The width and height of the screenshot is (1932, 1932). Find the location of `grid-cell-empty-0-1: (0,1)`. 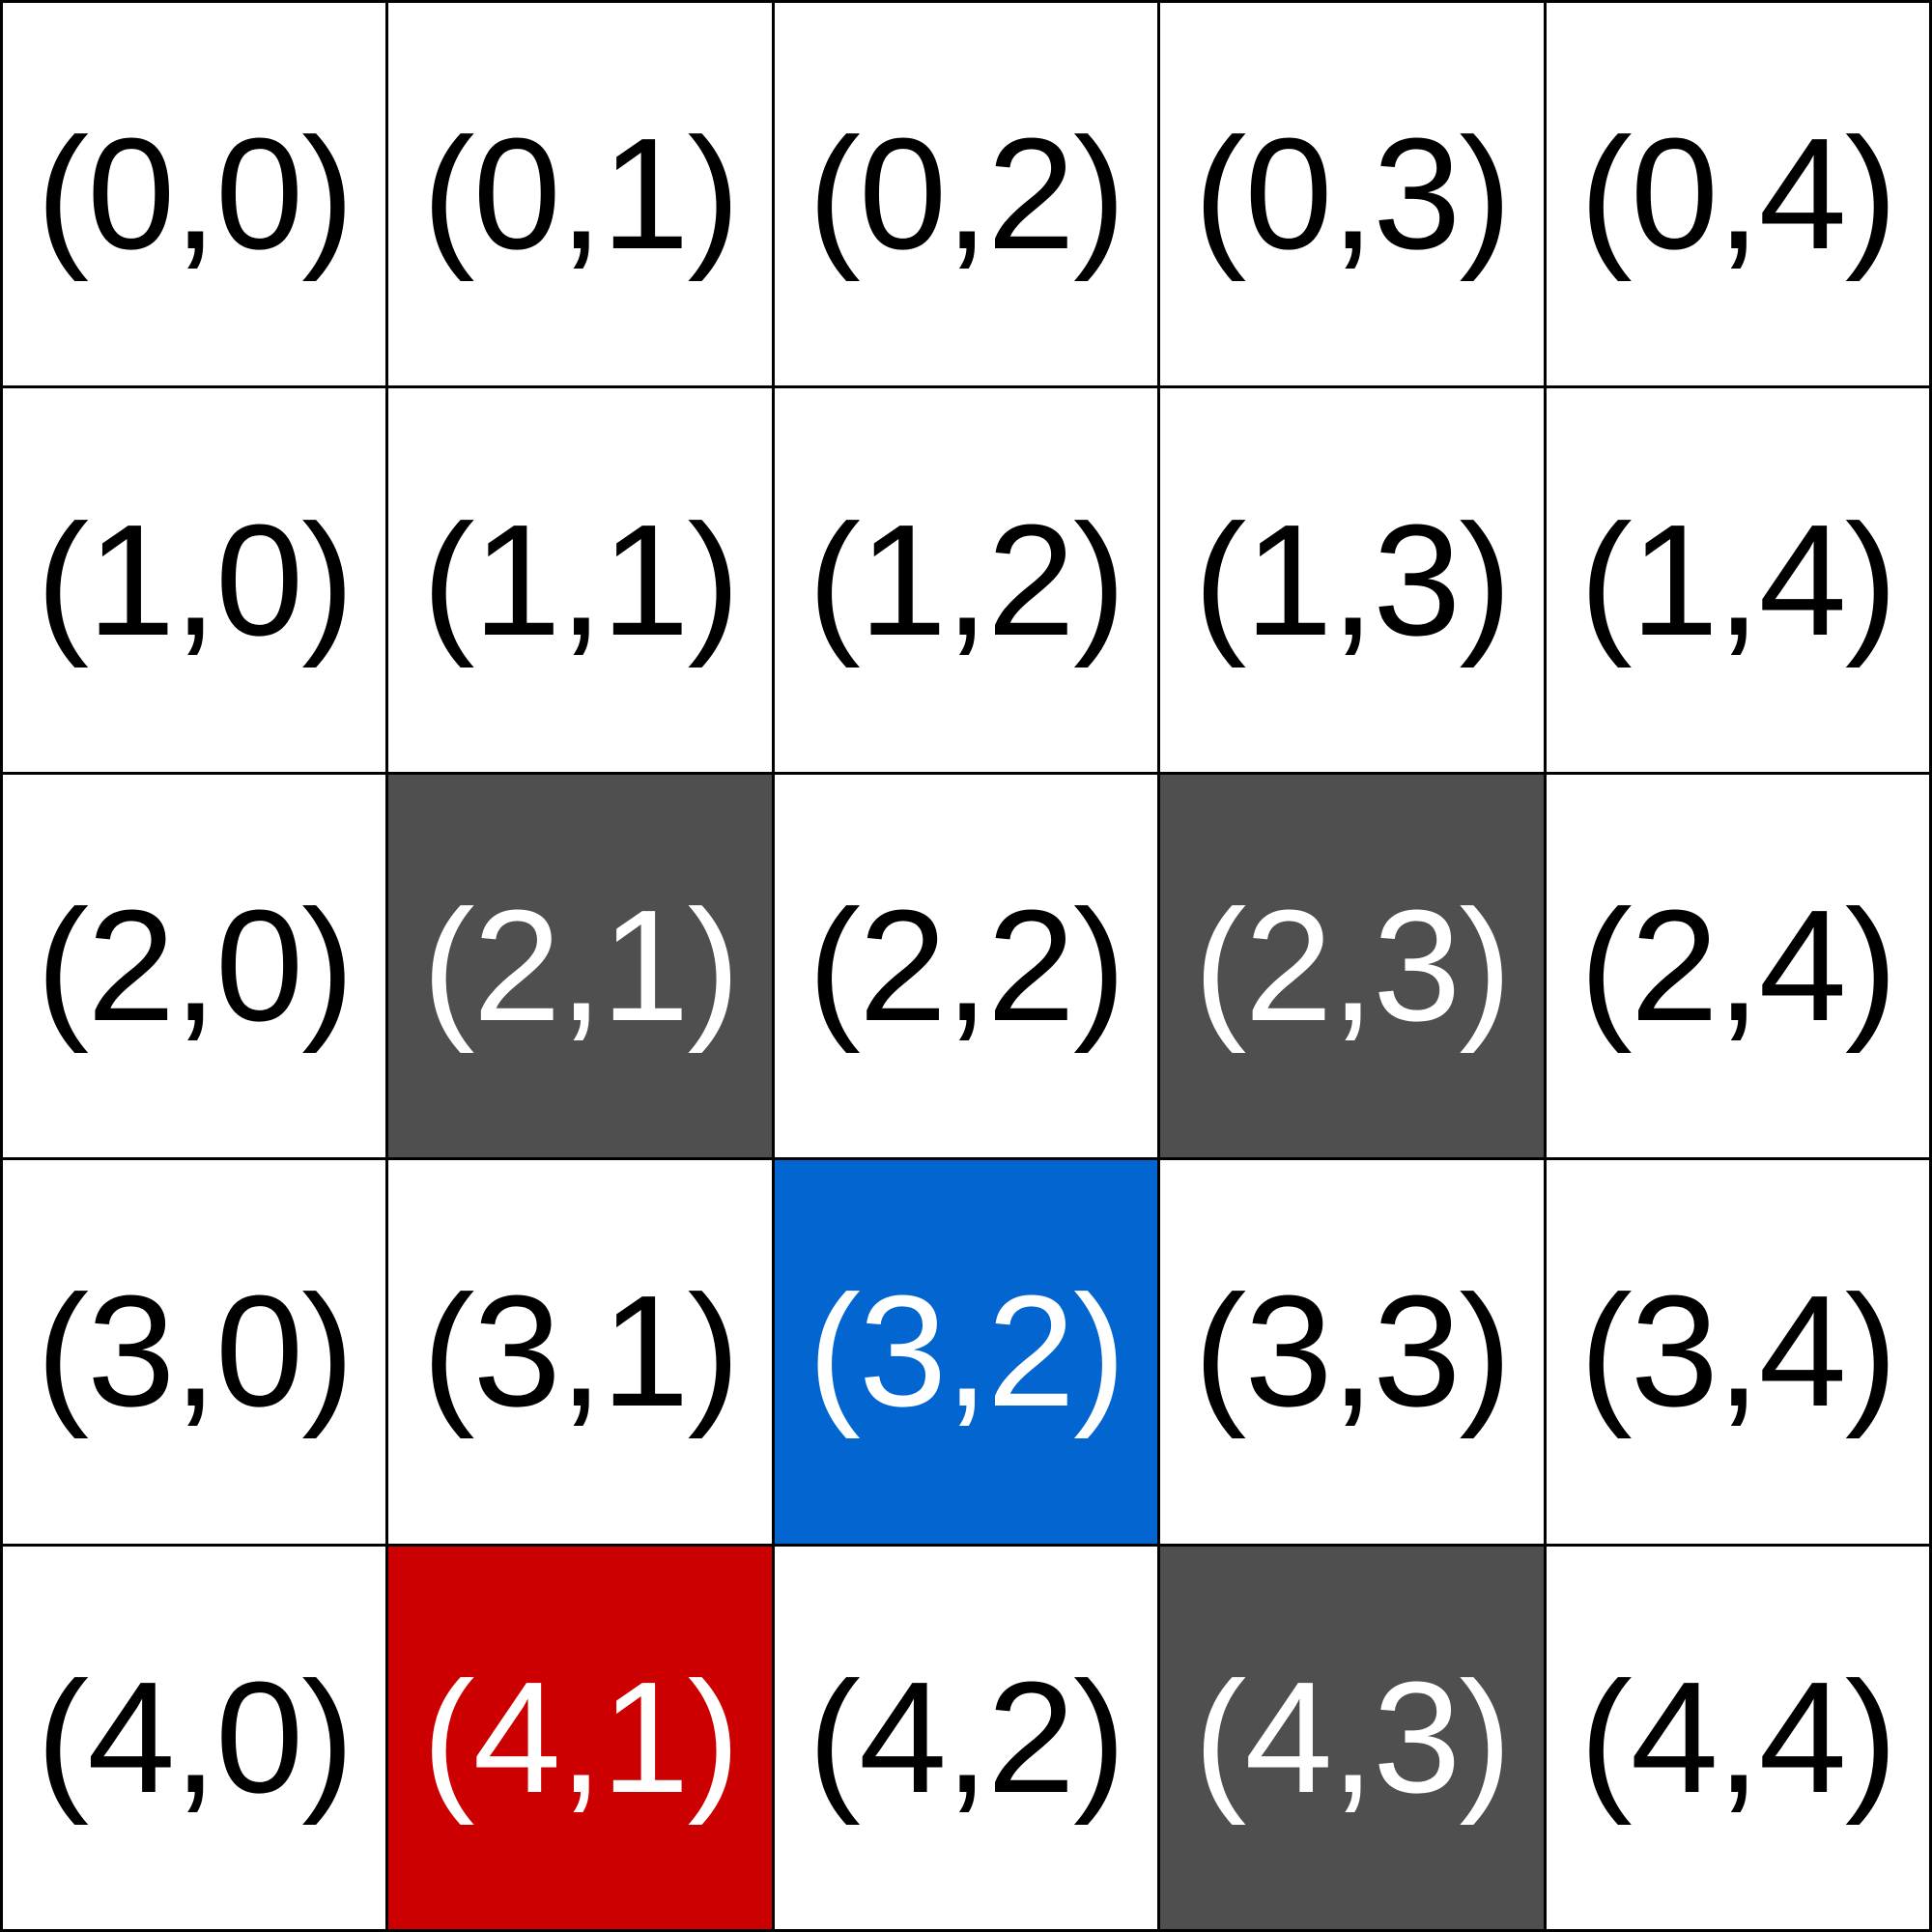

grid-cell-empty-0-1: (0,1) is located at coordinates (581, 196).